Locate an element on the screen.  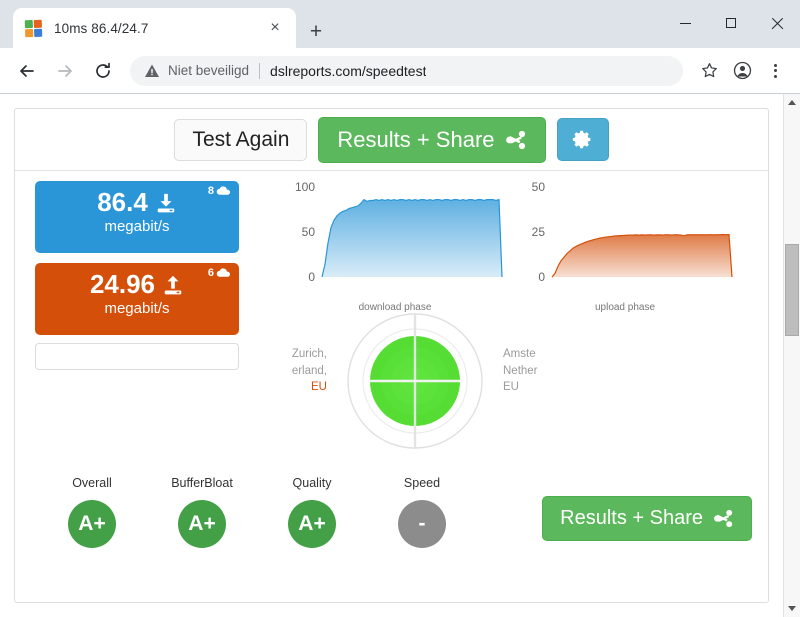
maximize-button is located at coordinates (731, 23).